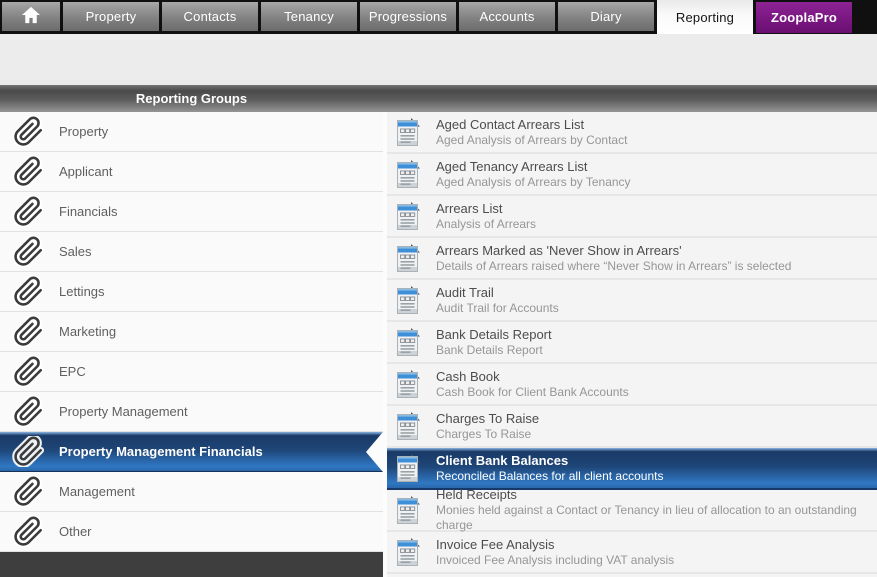 The image size is (877, 577). I want to click on tab-accounts: Accounts, so click(507, 16).